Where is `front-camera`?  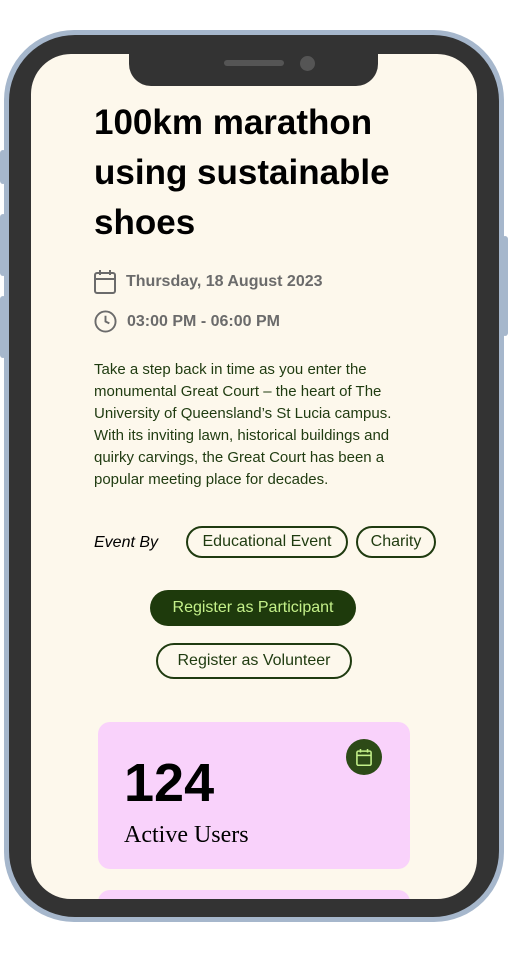 front-camera is located at coordinates (307, 63).